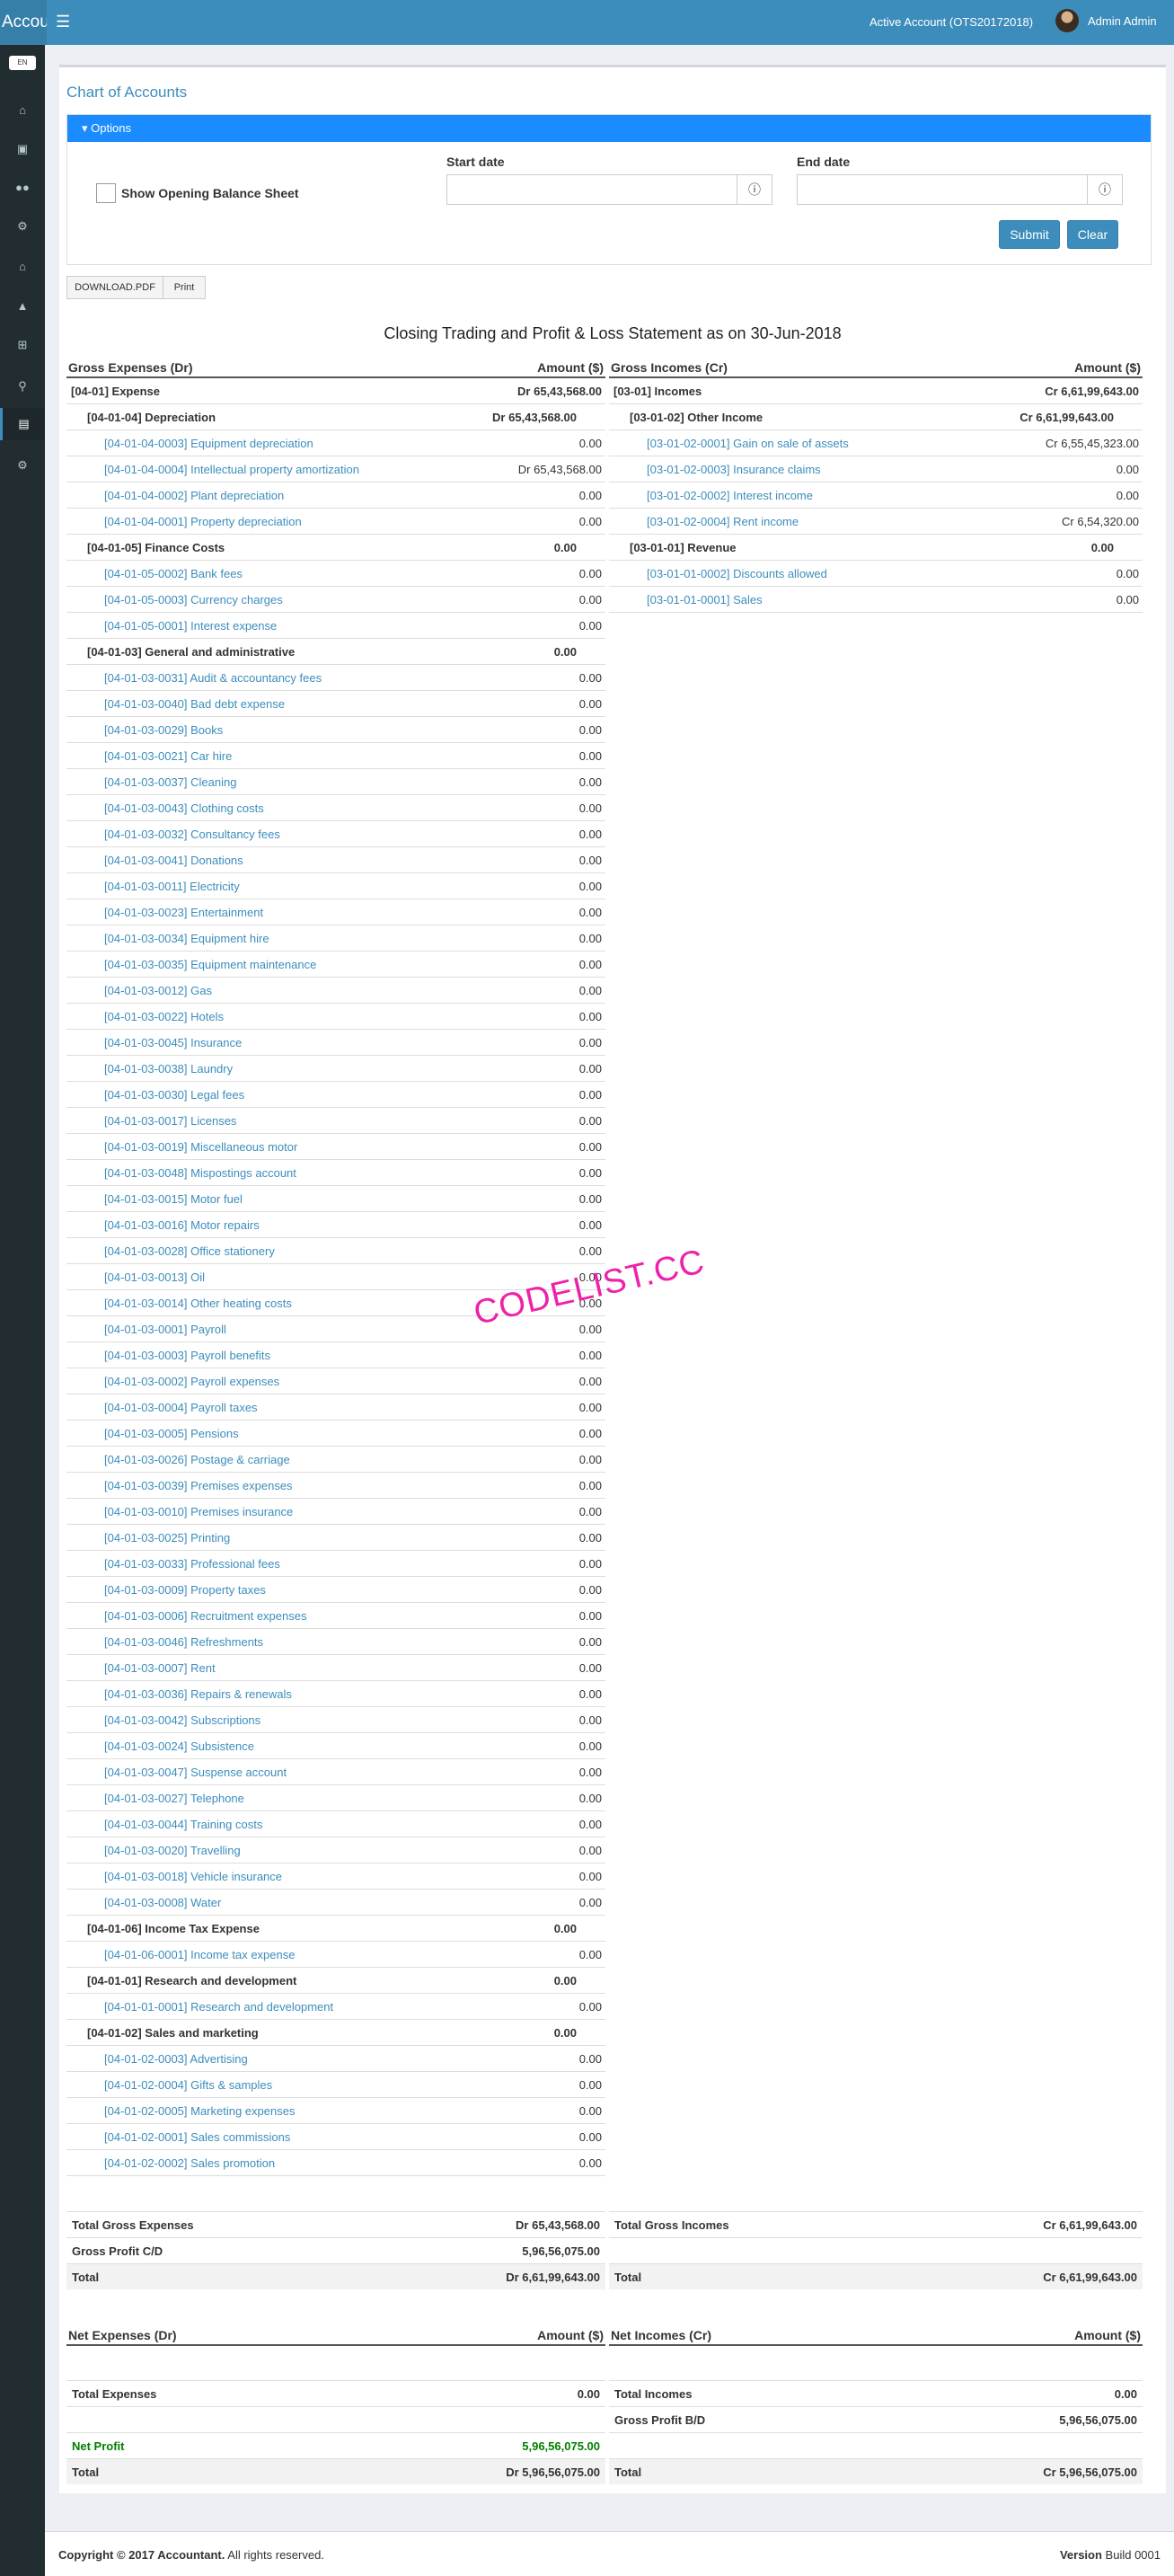 The height and width of the screenshot is (2576, 1174). What do you see at coordinates (335, 1121) in the screenshot?
I see `expenses-row: [04-01-03-0017] Licenses 0.00` at bounding box center [335, 1121].